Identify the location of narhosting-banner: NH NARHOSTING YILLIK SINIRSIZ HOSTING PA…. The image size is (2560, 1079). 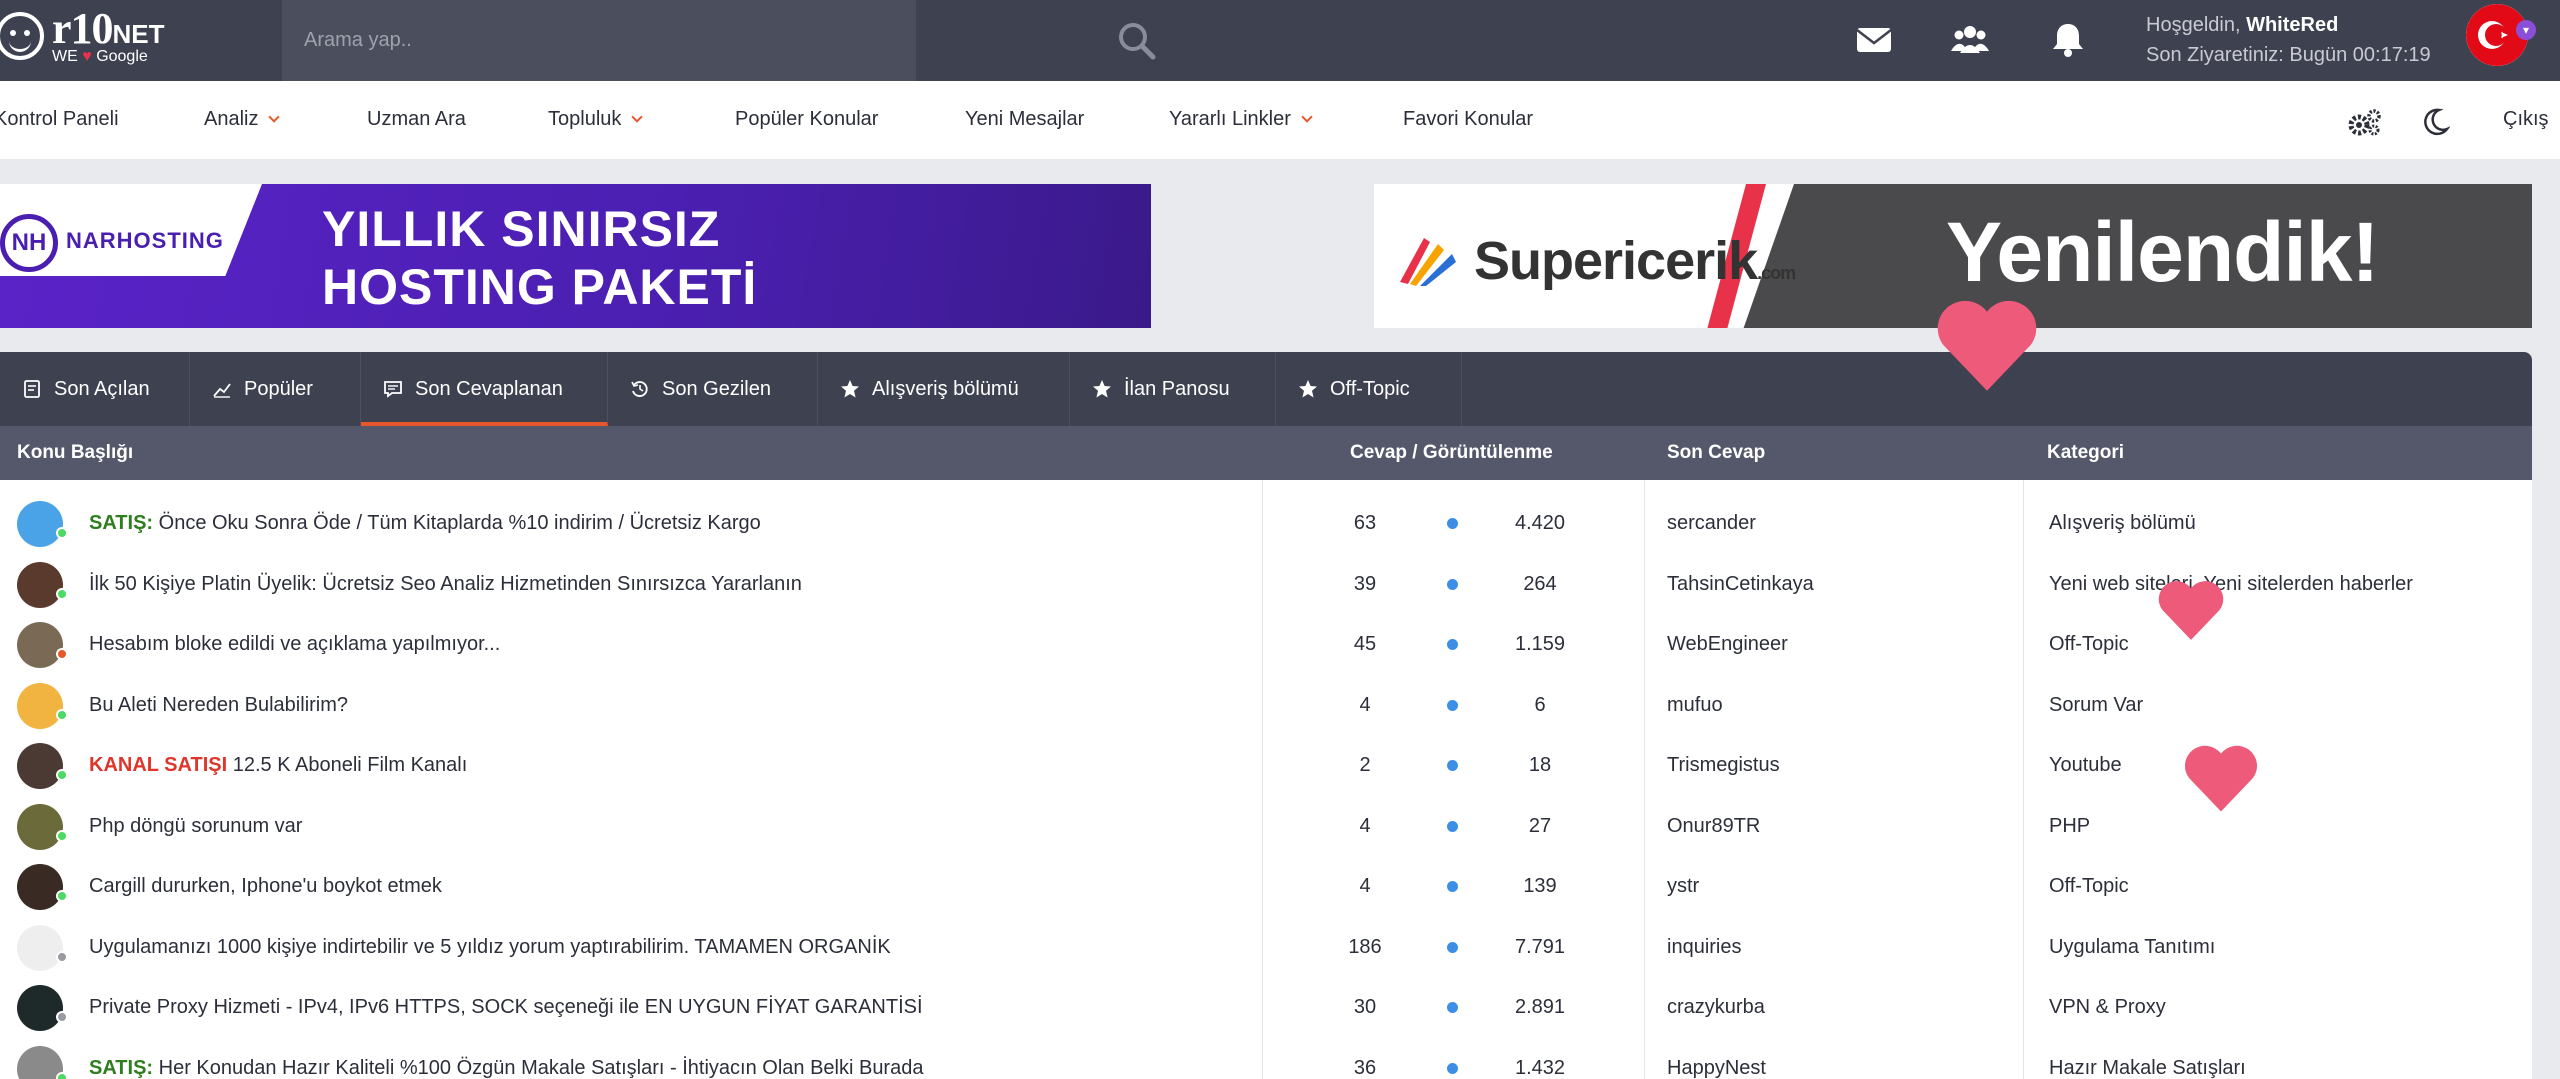
(575, 256).